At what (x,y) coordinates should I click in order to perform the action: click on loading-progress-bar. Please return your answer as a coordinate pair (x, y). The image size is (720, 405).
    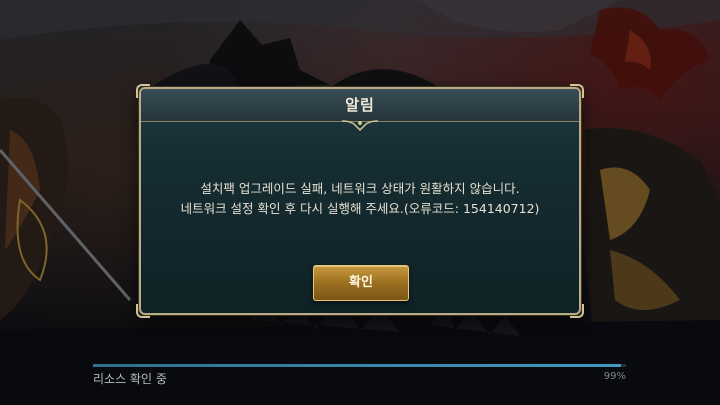
    Looking at the image, I should click on (359, 365).